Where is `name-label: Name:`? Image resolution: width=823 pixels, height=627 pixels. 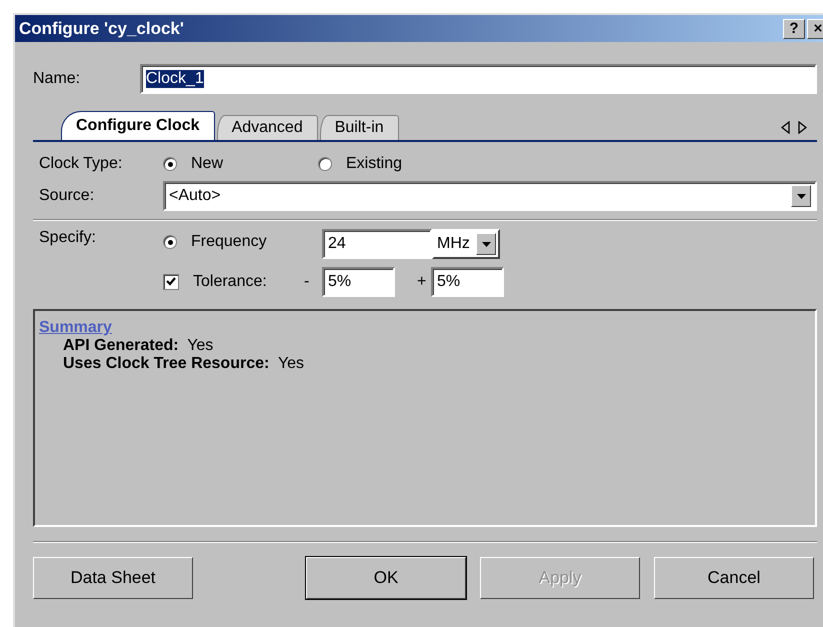 name-label: Name: is located at coordinates (57, 79).